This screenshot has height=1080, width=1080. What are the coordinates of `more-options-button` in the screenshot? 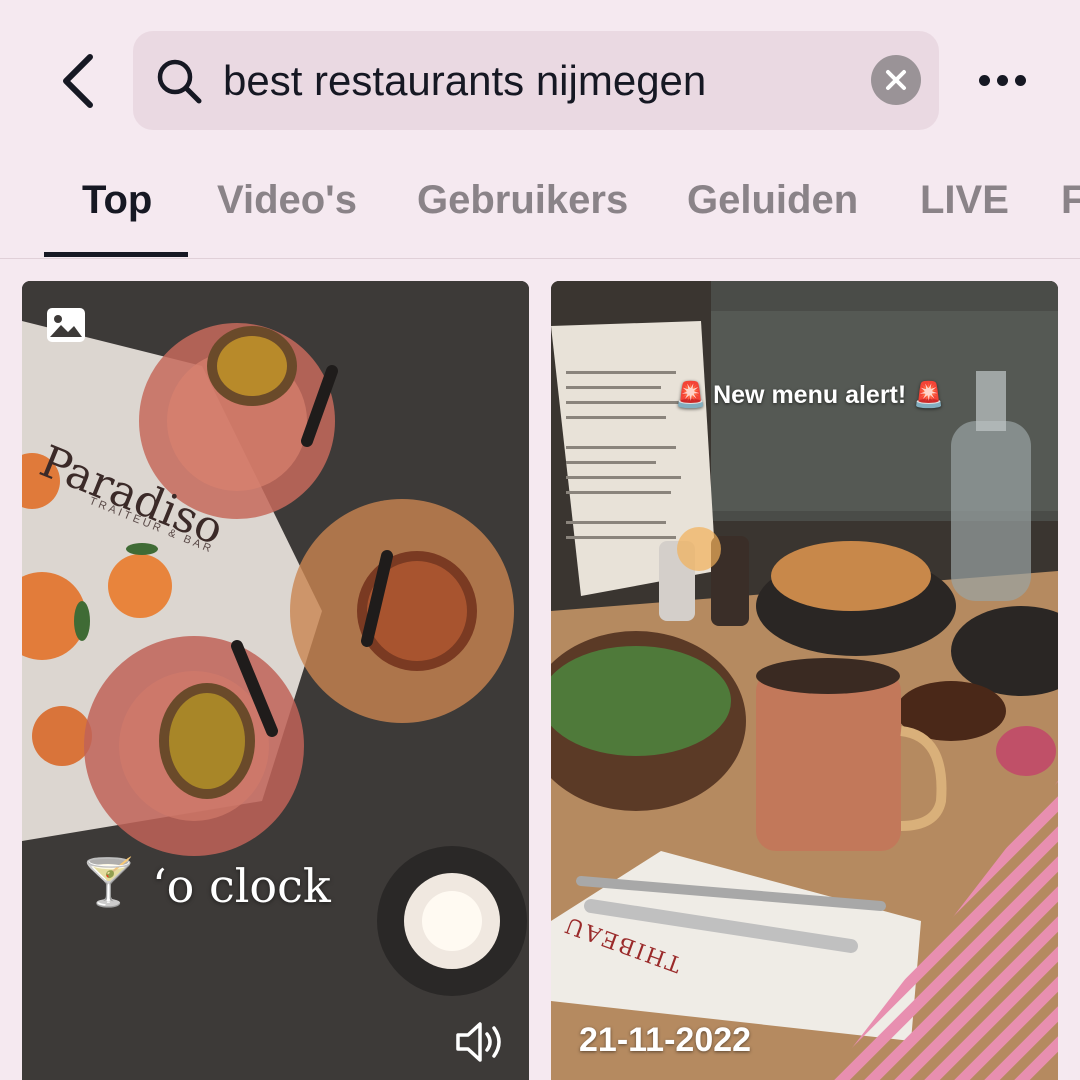 It's located at (1002, 80).